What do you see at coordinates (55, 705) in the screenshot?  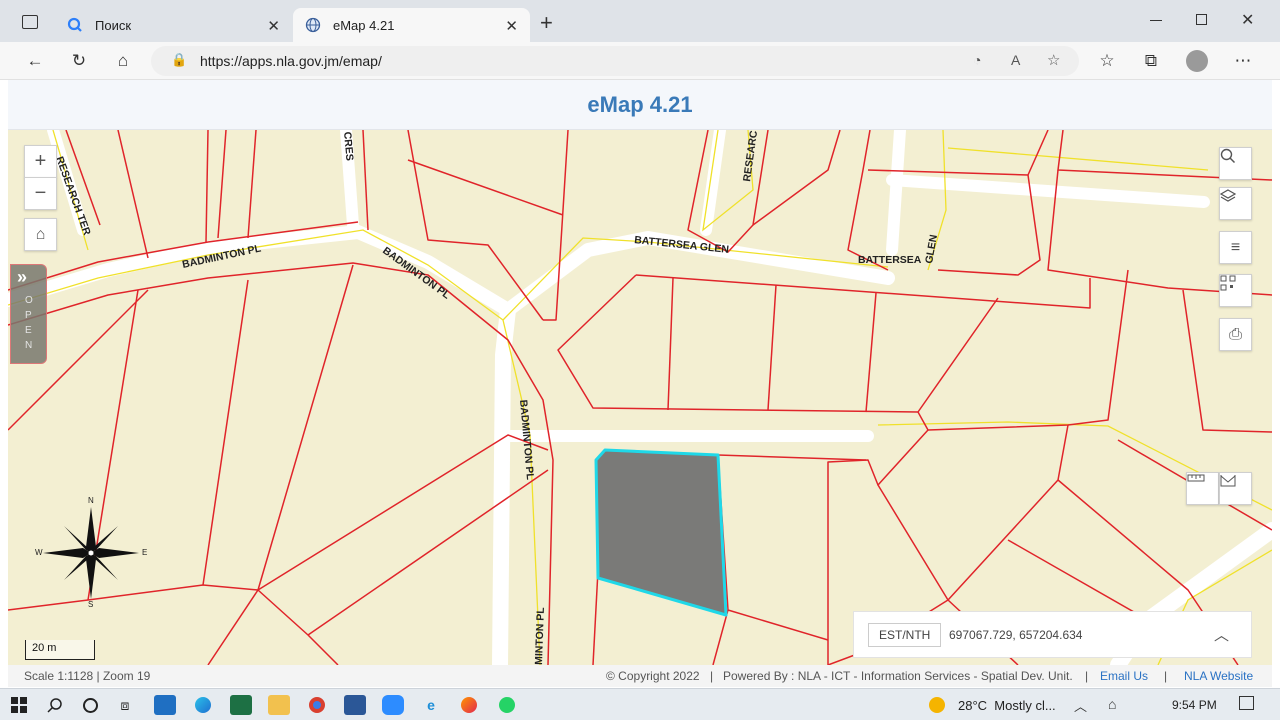 I see `search-icon` at bounding box center [55, 705].